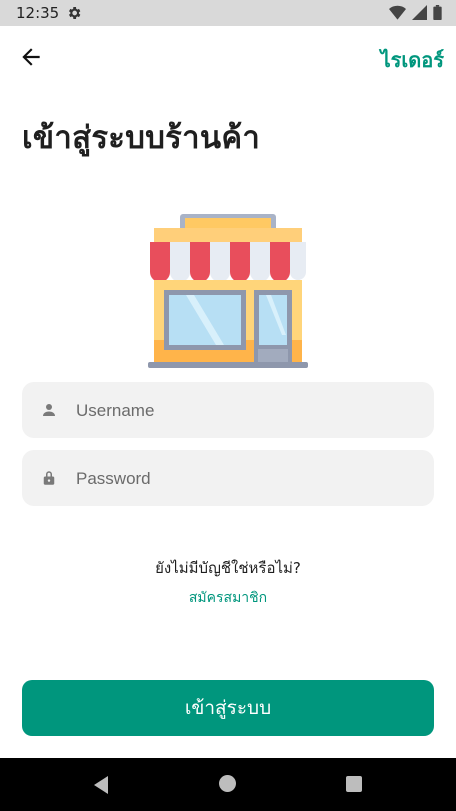 The width and height of the screenshot is (456, 811). I want to click on rider-button: ไรเดอร์, so click(412, 60).